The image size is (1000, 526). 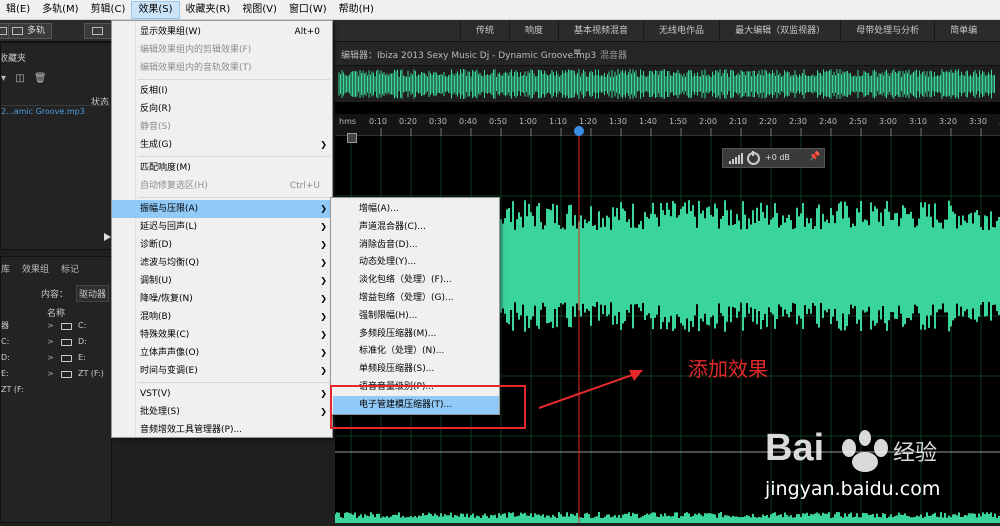 I want to click on menu-item: 辑(E), so click(x=18, y=10).